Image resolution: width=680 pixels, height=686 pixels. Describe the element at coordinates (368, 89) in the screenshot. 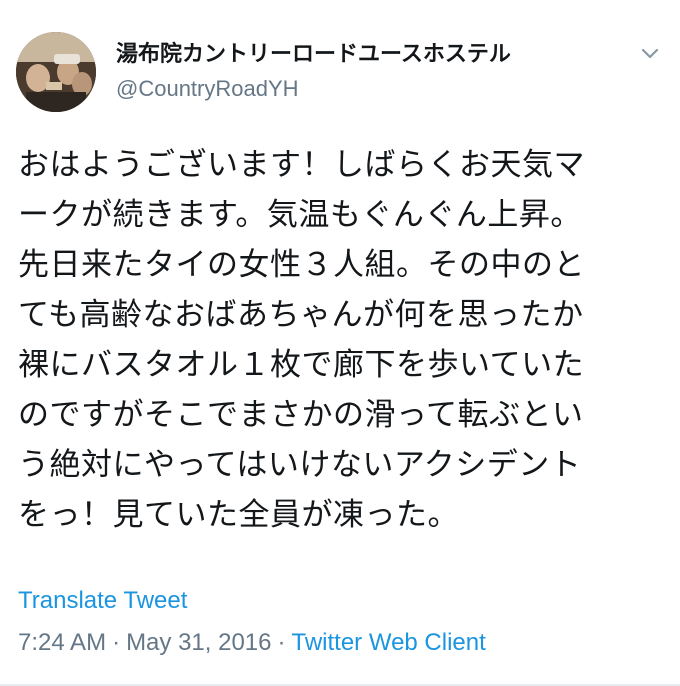

I see `user-handle: @CountryRoadYH` at that location.